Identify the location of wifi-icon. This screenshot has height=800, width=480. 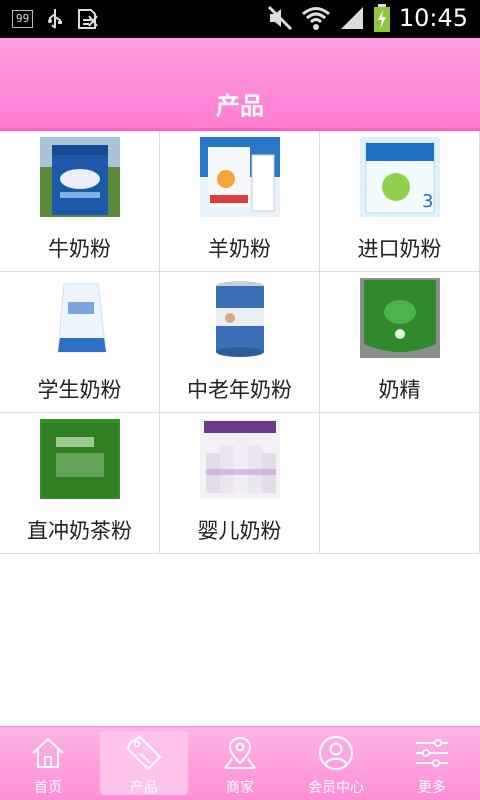
(315, 18).